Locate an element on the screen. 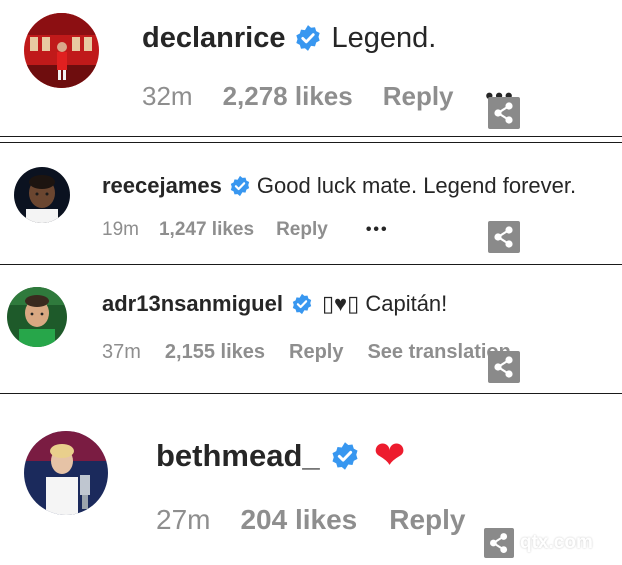 The height and width of the screenshot is (565, 622). watermark: qtx.com is located at coordinates (550, 543).